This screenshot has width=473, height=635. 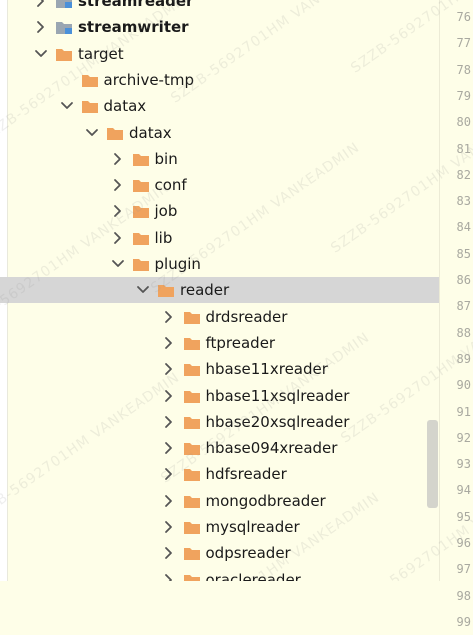 I want to click on tree-item-label: hdfsreader, so click(x=246, y=474).